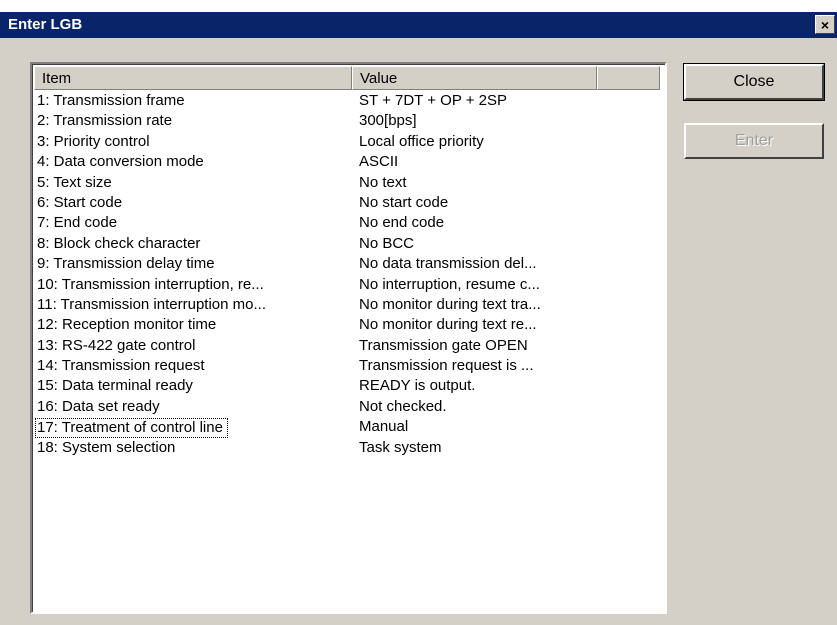 The height and width of the screenshot is (625, 837). I want to click on column-header-filler, so click(628, 78).